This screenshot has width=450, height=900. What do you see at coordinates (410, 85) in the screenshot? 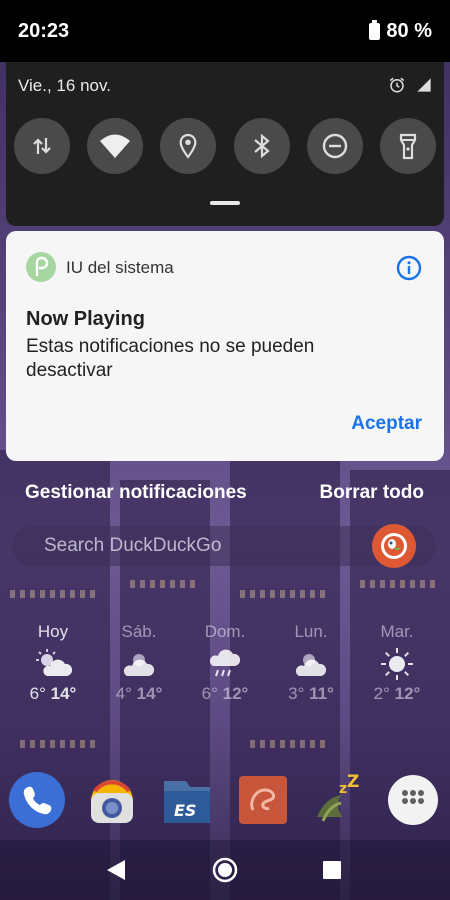
I see `shade-status-icons` at bounding box center [410, 85].